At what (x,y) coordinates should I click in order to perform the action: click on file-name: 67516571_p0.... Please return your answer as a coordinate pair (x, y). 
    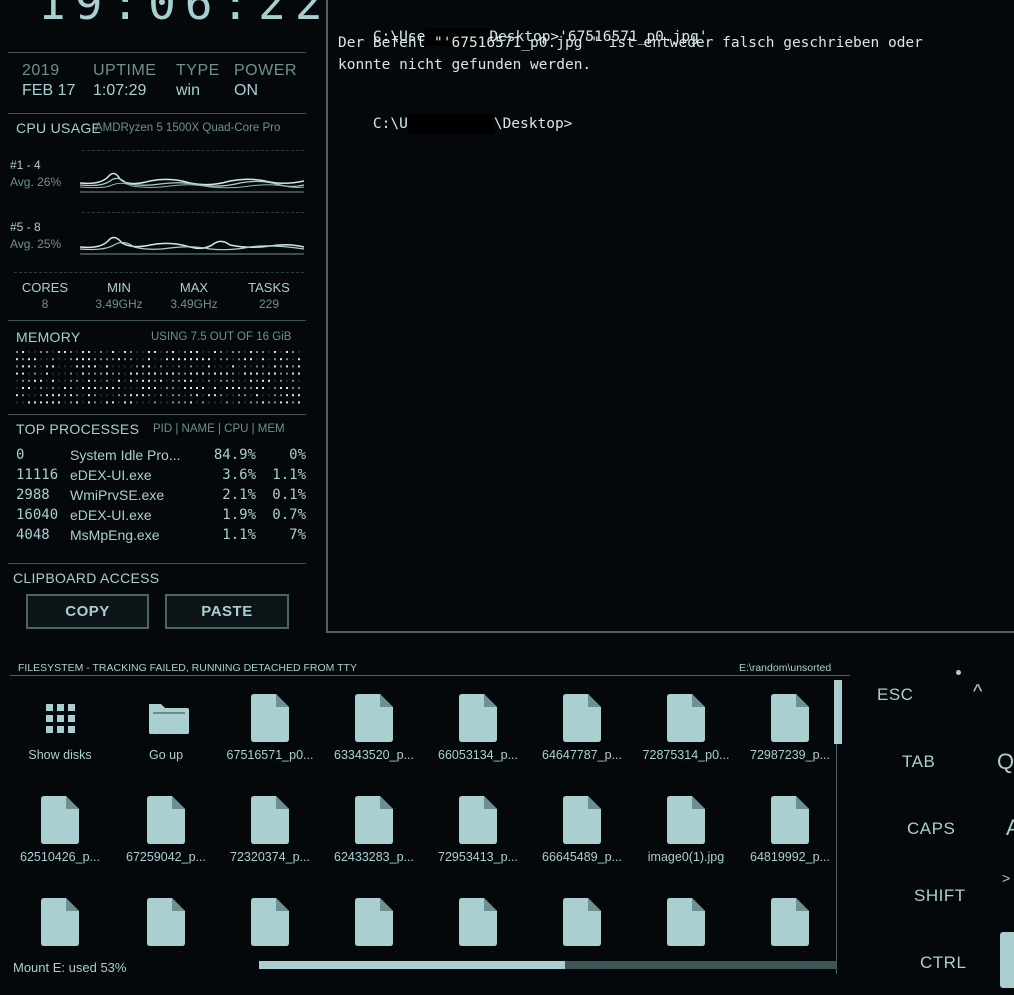
    Looking at the image, I should click on (270, 755).